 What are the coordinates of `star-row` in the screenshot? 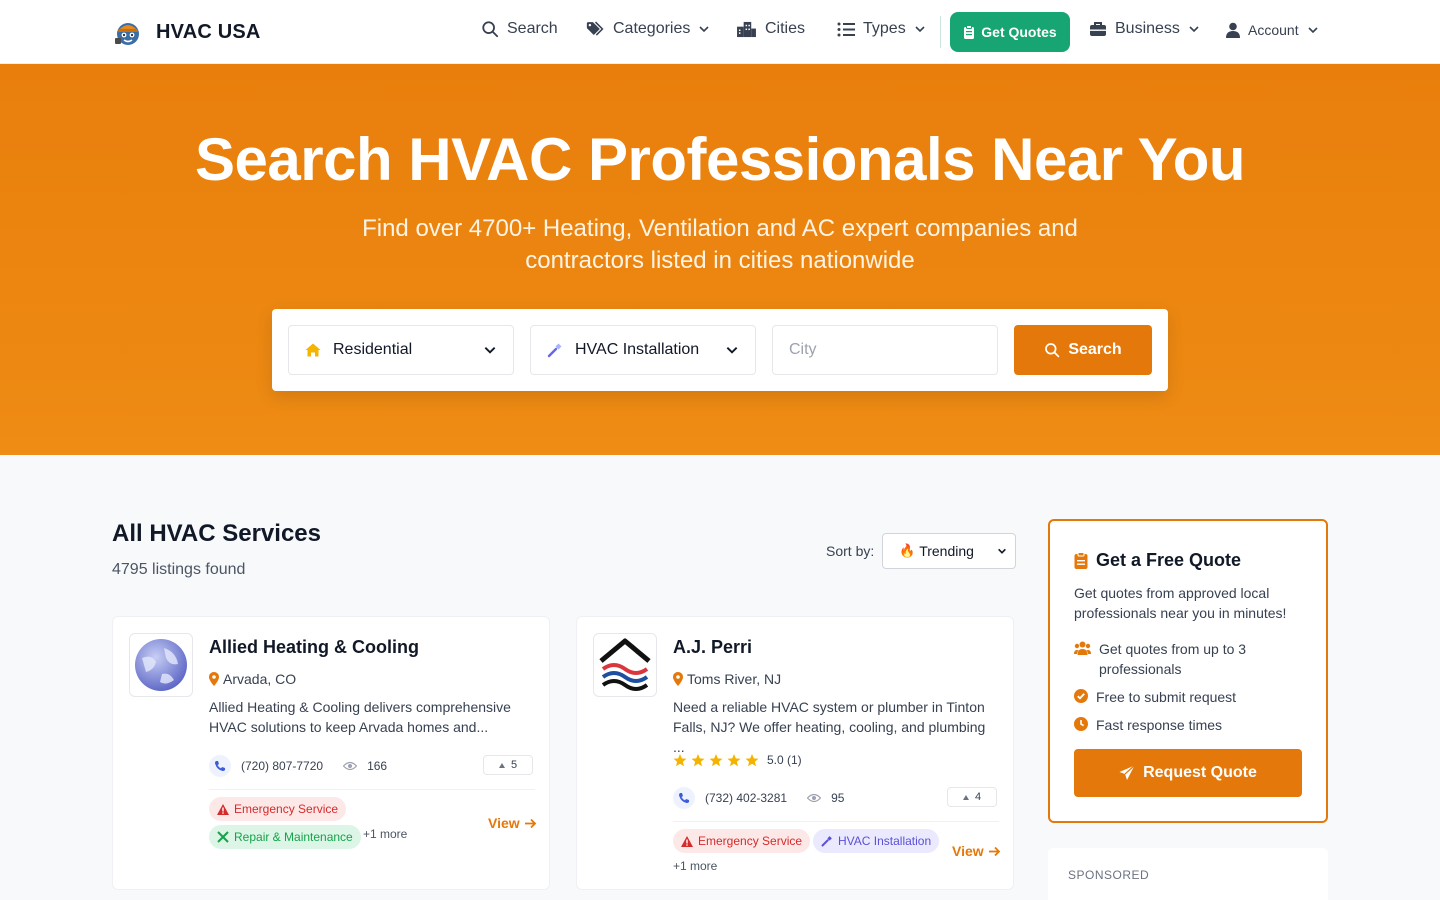 It's located at (716, 760).